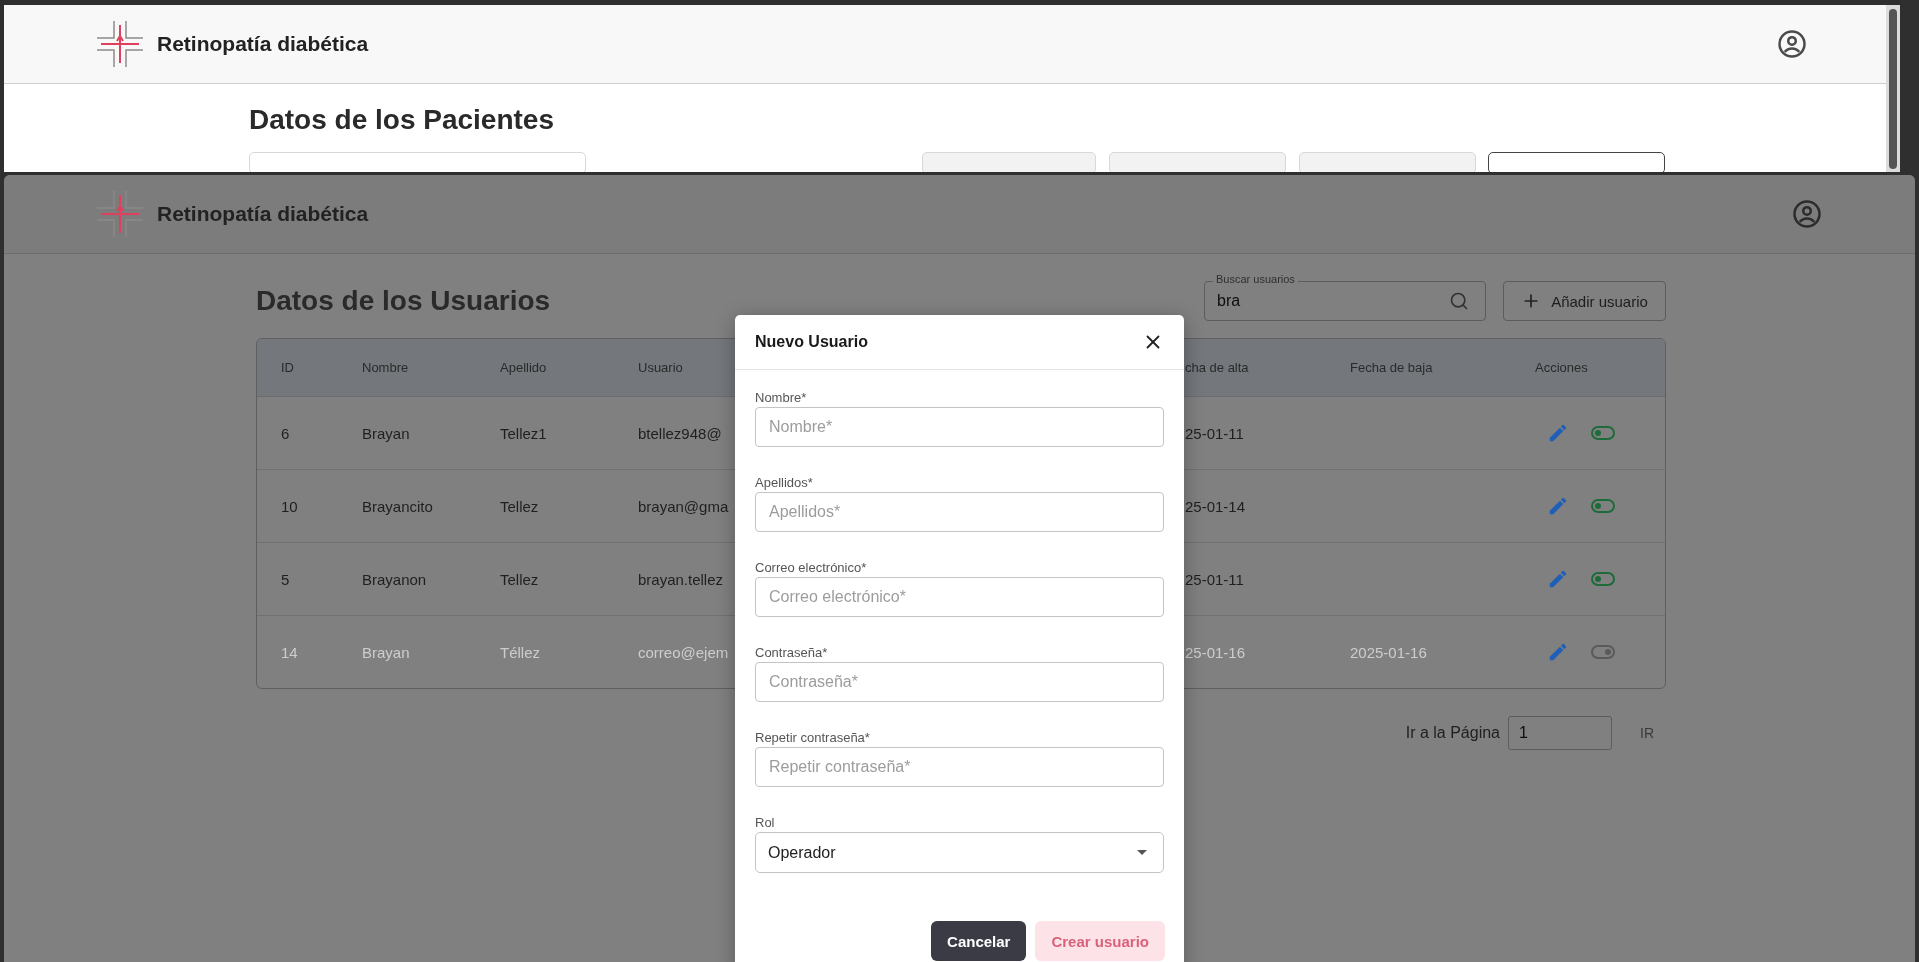  Describe the element at coordinates (386, 367) in the screenshot. I see `column-header: Nombre` at that location.